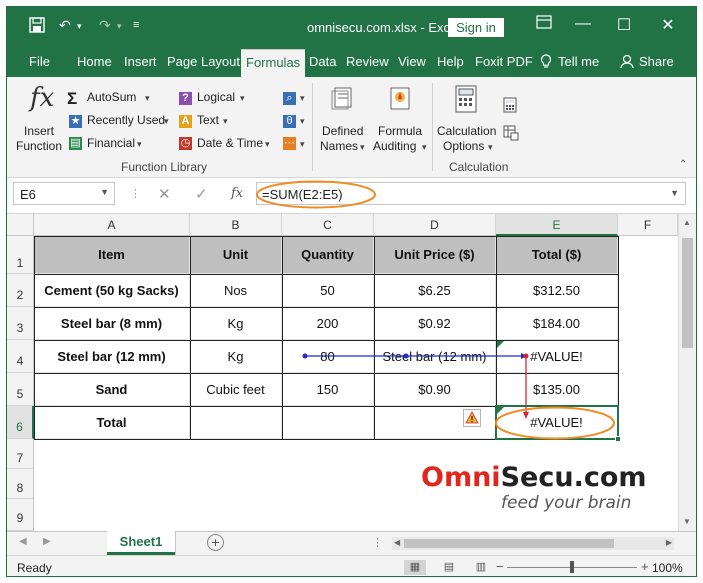 The width and height of the screenshot is (703, 583). I want to click on horizontal-scroll-thumb, so click(509, 543).